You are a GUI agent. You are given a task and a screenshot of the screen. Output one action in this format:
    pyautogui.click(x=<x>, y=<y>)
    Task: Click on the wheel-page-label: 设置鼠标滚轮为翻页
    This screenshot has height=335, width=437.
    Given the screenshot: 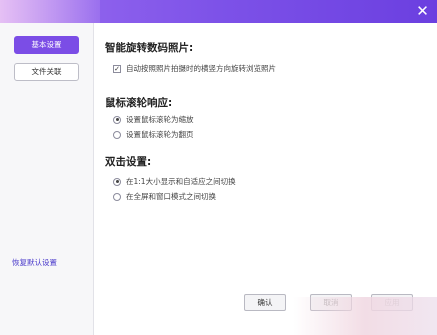 What is the action you would take?
    pyautogui.click(x=160, y=134)
    